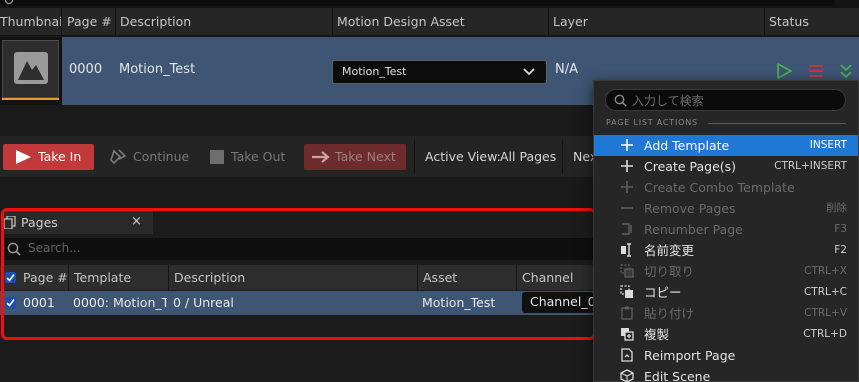 The height and width of the screenshot is (382, 859). Describe the element at coordinates (726, 374) in the screenshot. I see `menu-item-edit-scene: Edit Scene` at that location.